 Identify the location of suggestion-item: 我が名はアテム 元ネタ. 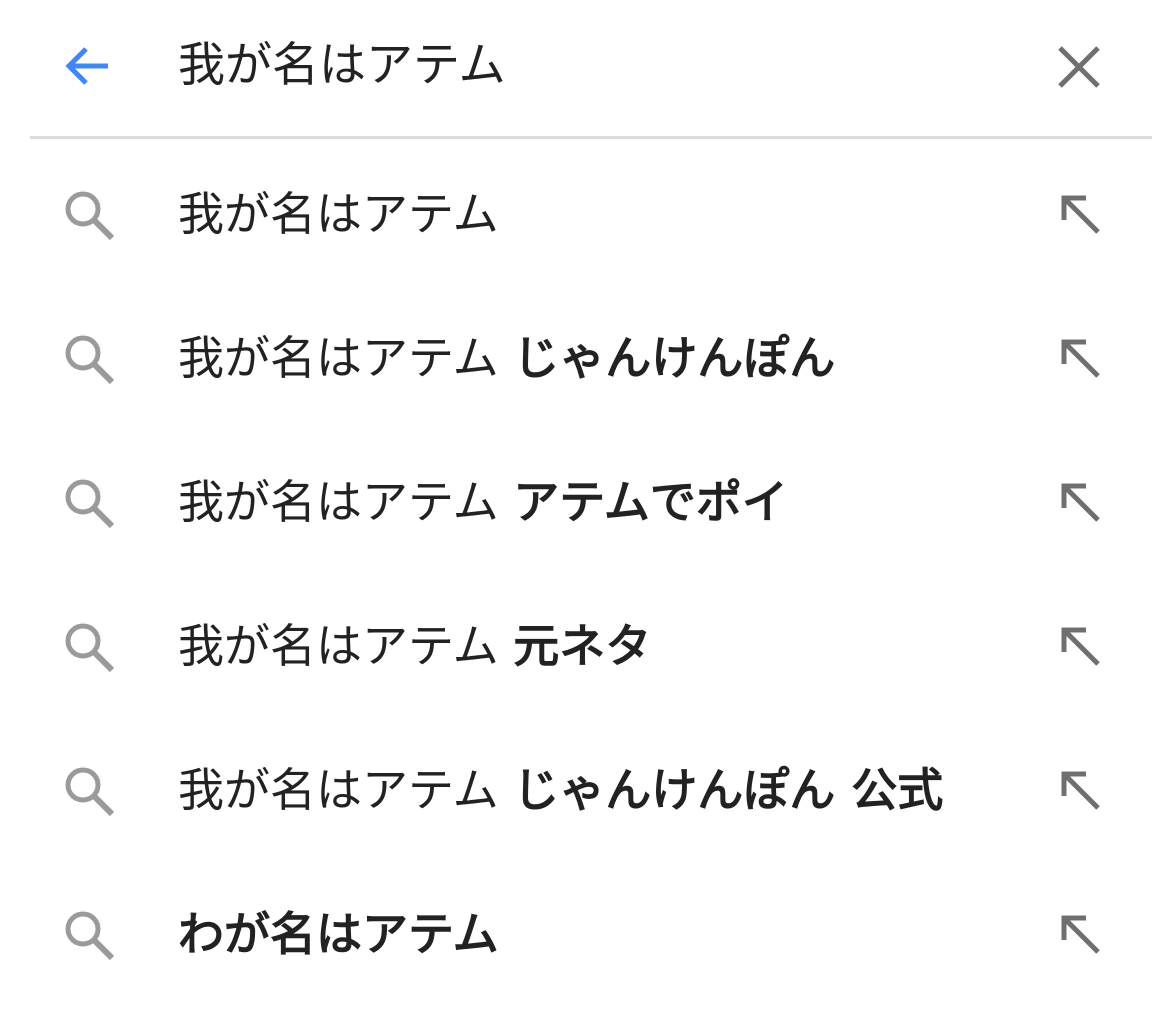
(584, 644).